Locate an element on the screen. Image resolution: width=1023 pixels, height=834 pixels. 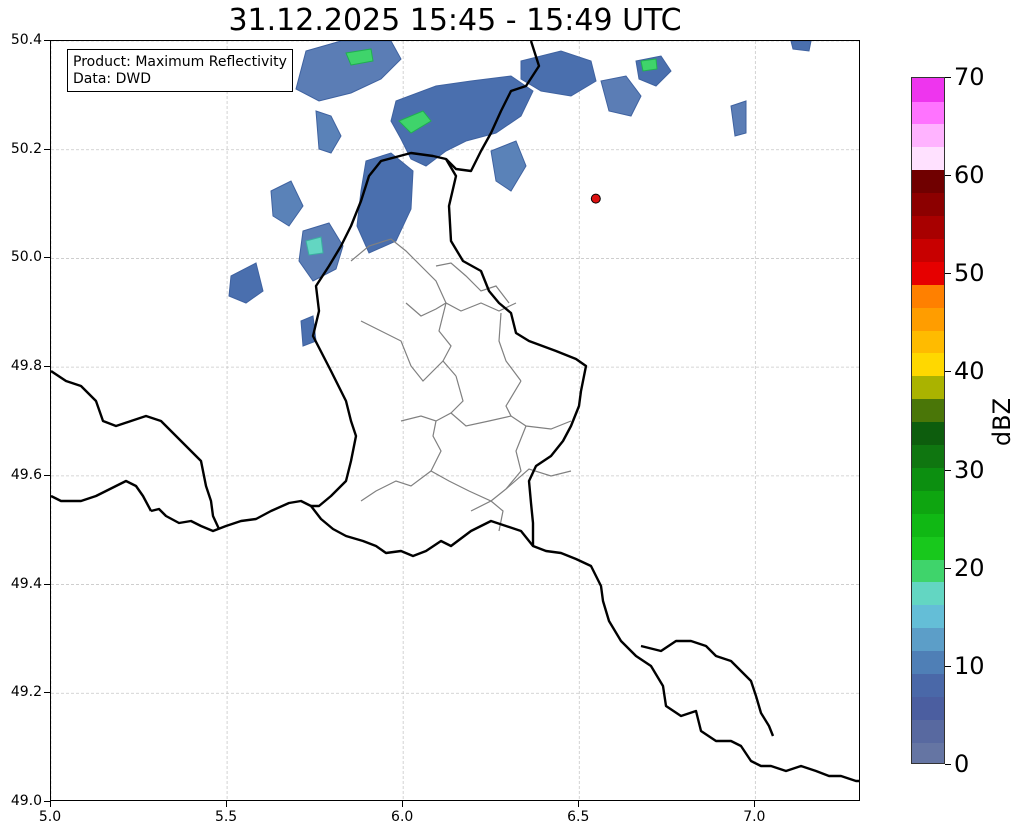
colorbar-tick-label: 20 is located at coordinates (969, 567).